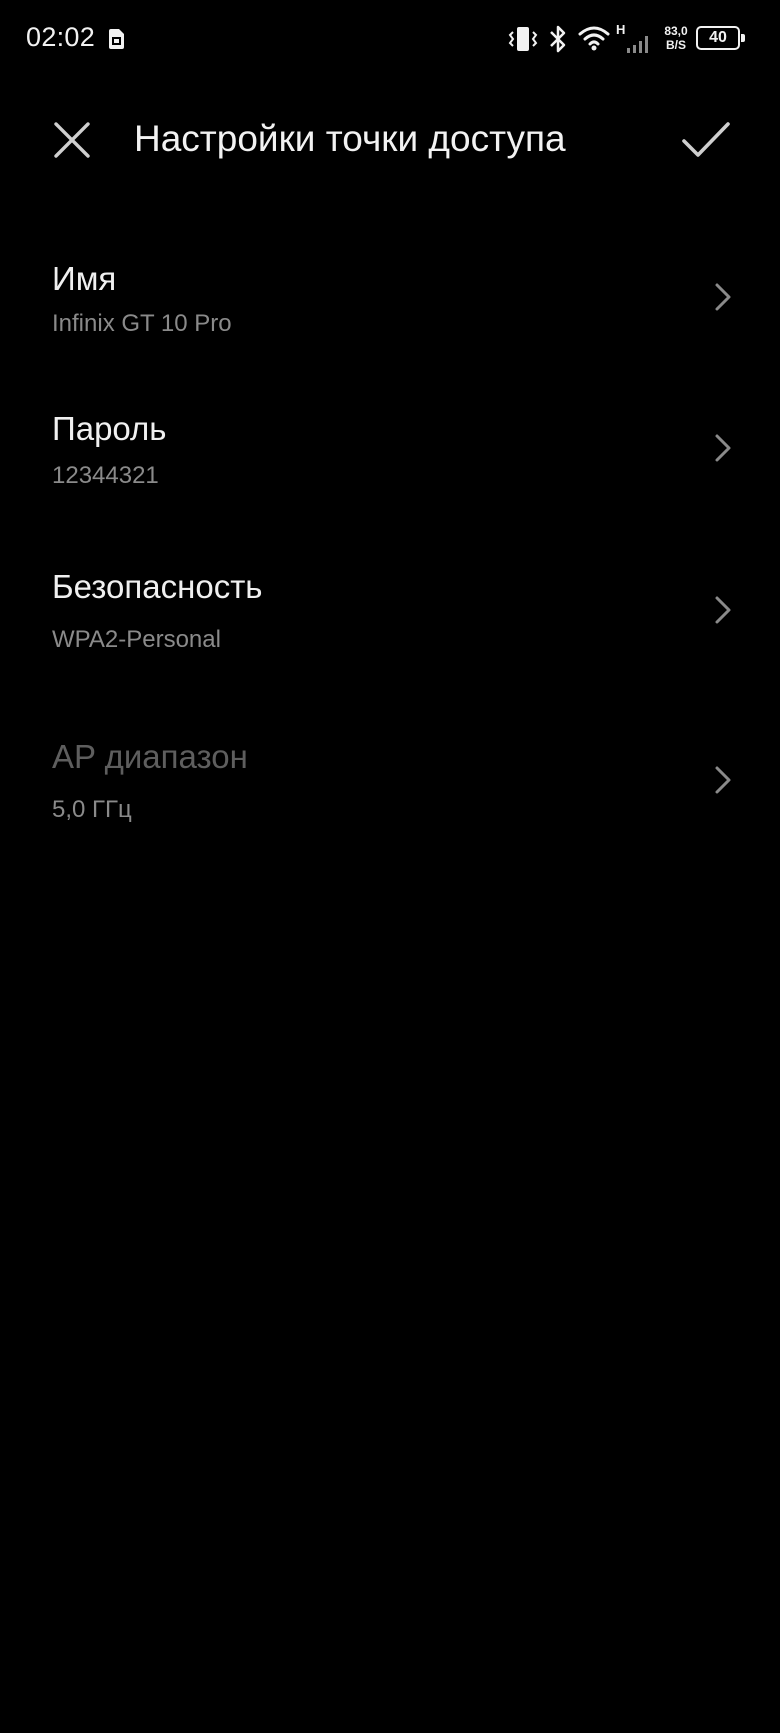  What do you see at coordinates (157, 586) in the screenshot?
I see `setting-label: Безопасность` at bounding box center [157, 586].